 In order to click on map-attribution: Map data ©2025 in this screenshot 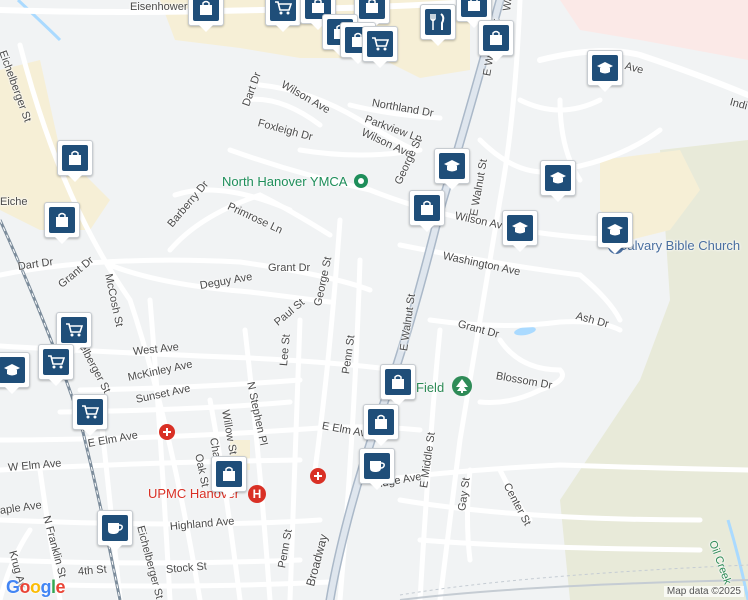, I will do `click(703, 591)`.